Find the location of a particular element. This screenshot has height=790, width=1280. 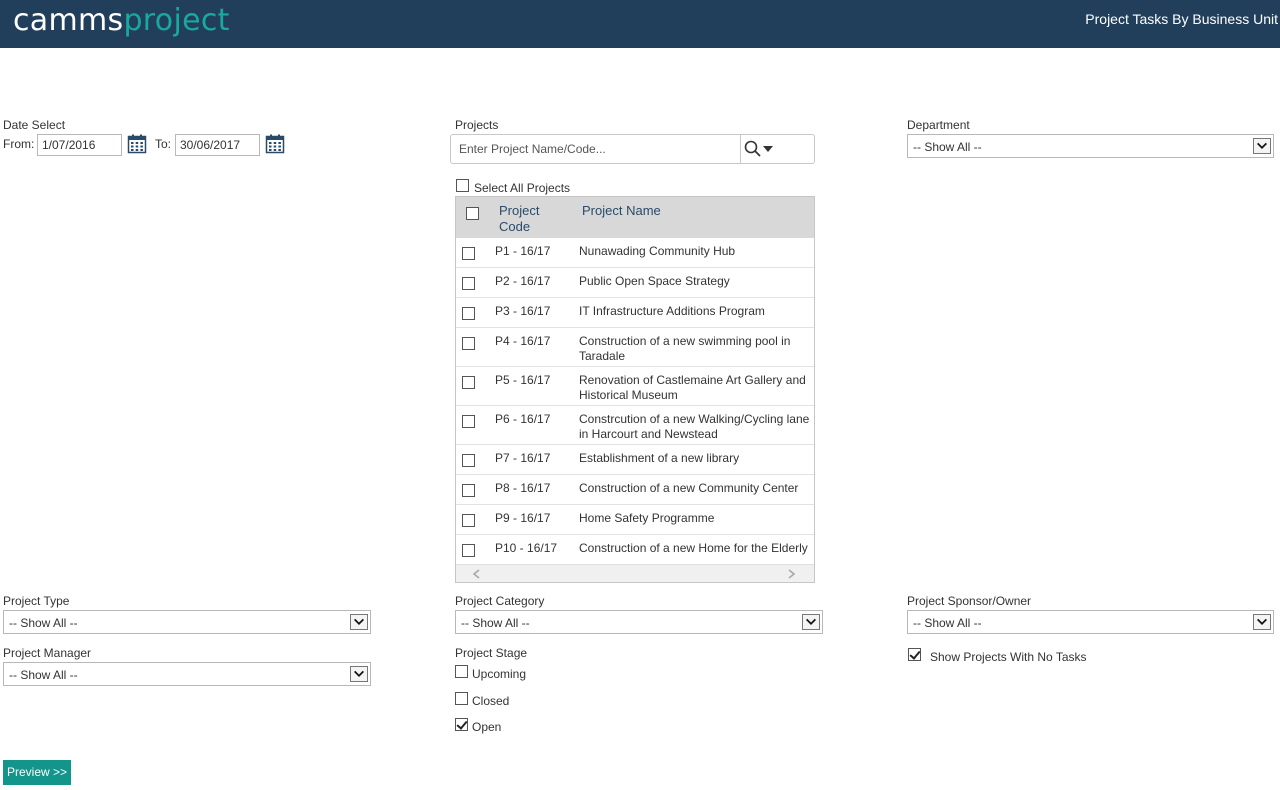

show-no-tasks-checkbox is located at coordinates (914, 654).